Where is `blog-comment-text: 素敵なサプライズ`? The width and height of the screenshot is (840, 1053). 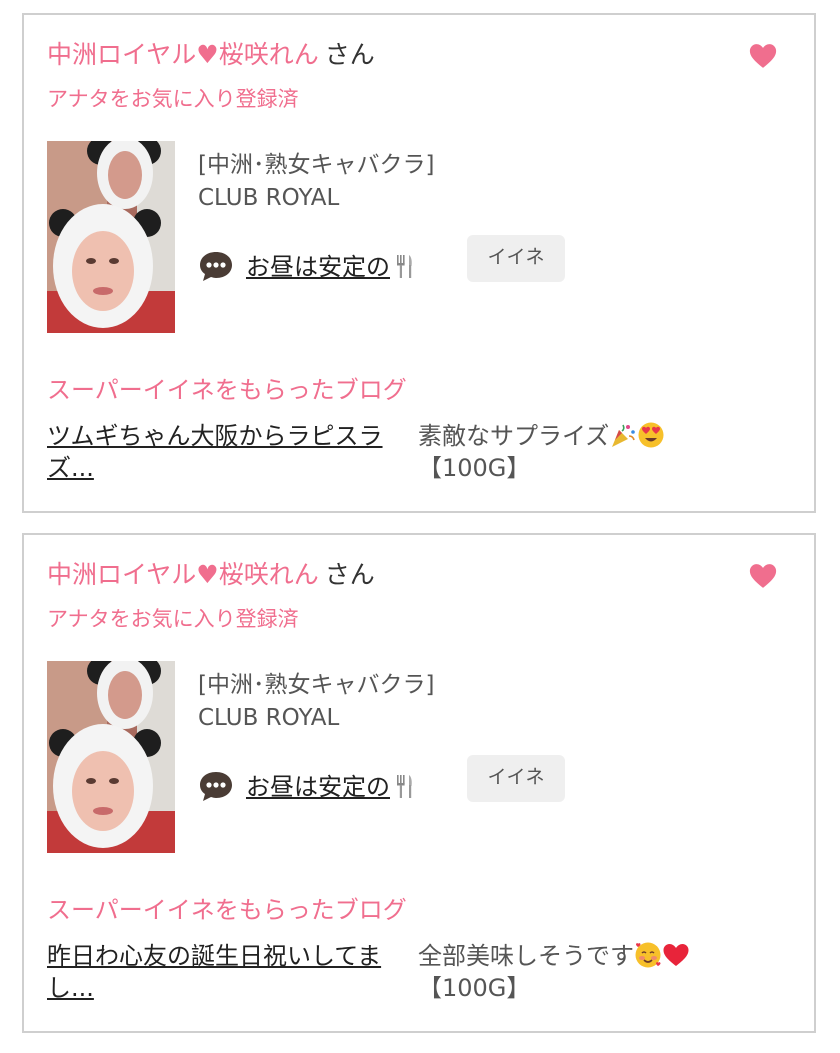
blog-comment-text: 素敵なサプライズ is located at coordinates (514, 436).